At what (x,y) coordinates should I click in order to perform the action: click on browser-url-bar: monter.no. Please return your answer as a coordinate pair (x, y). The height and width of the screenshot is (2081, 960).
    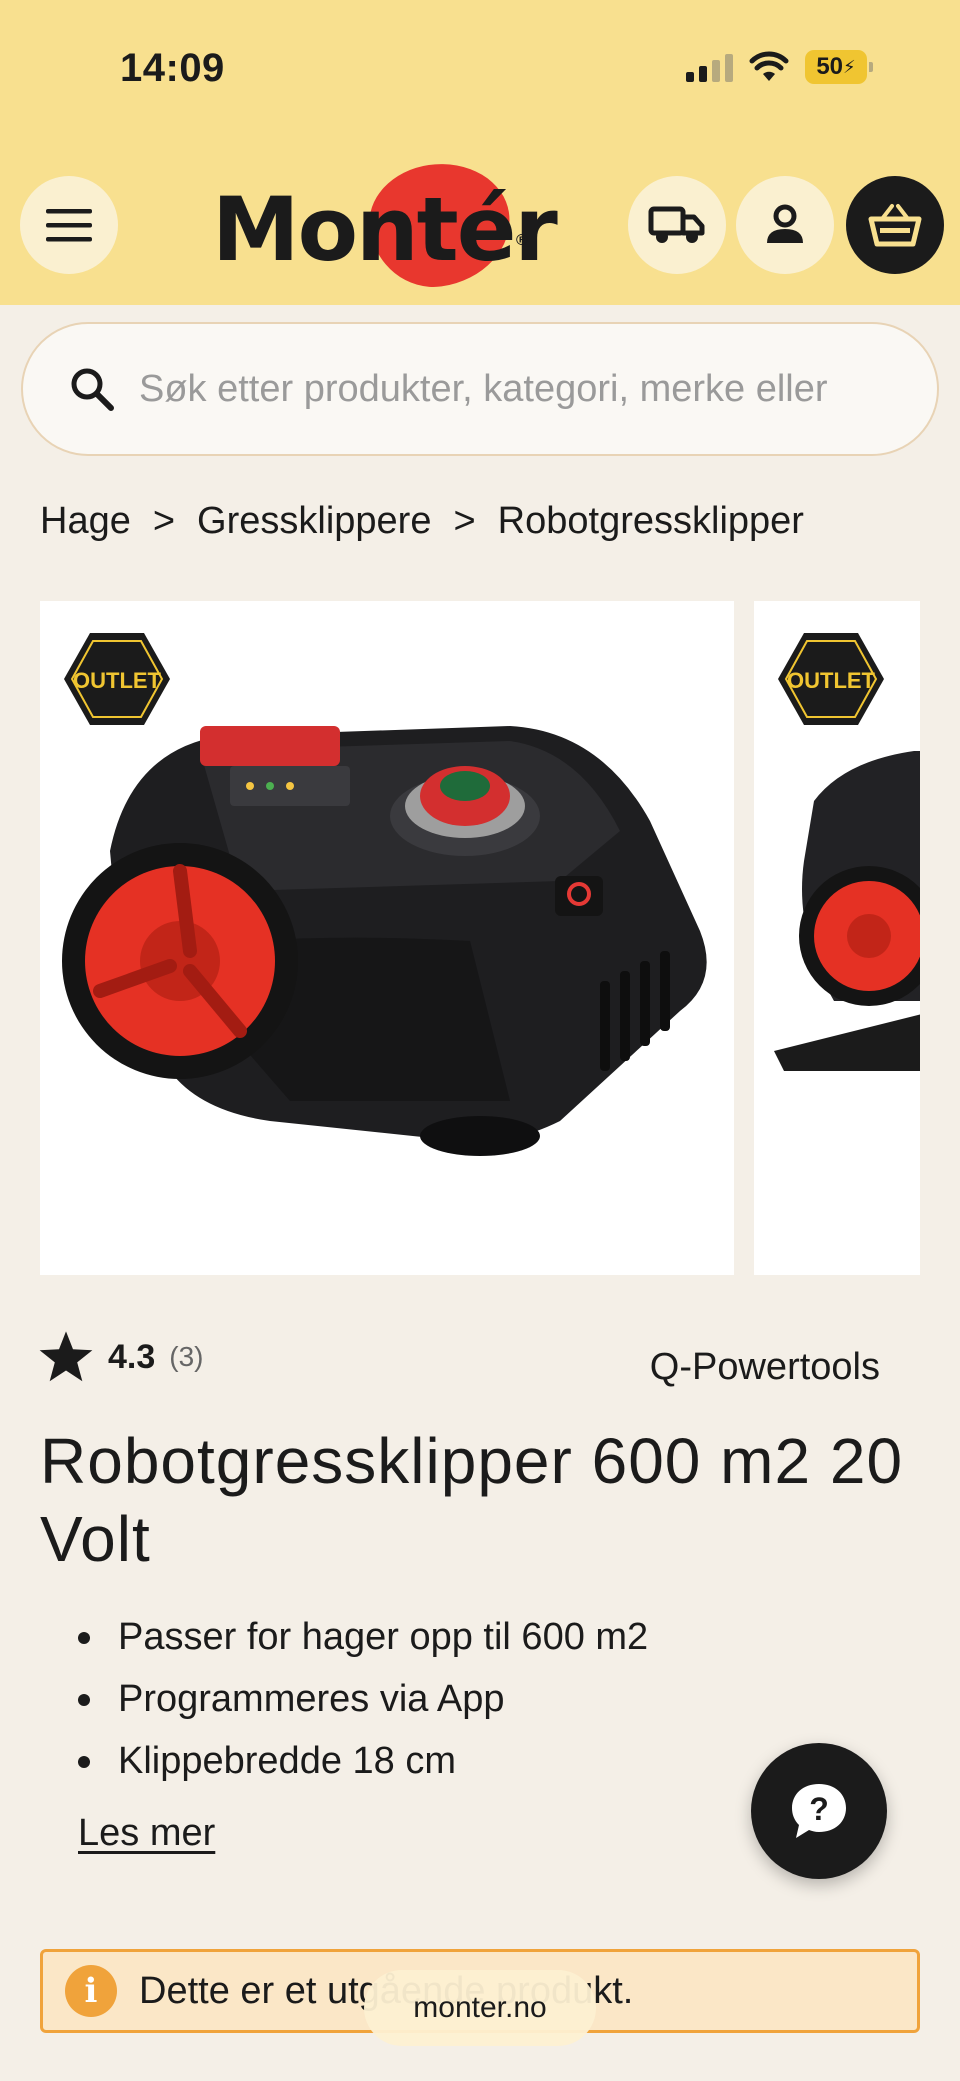
    Looking at the image, I should click on (480, 2008).